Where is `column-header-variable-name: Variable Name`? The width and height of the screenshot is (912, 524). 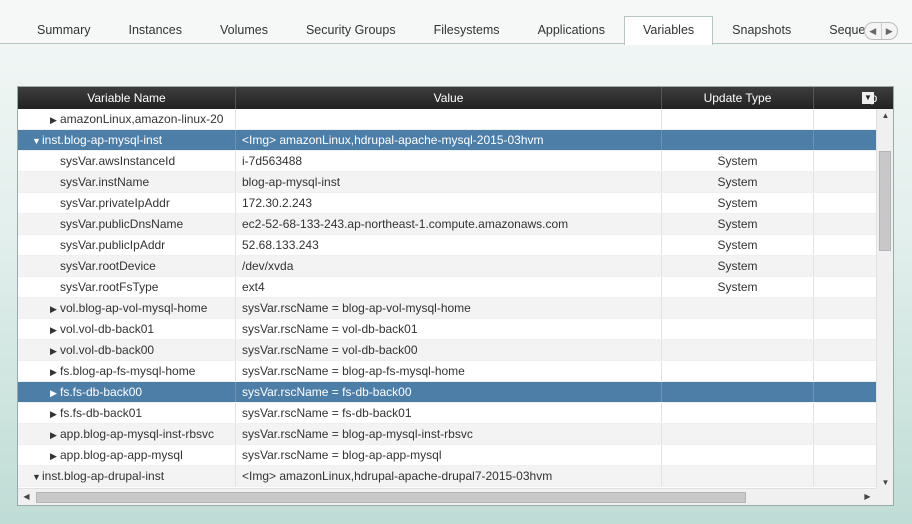 column-header-variable-name: Variable Name is located at coordinates (127, 98).